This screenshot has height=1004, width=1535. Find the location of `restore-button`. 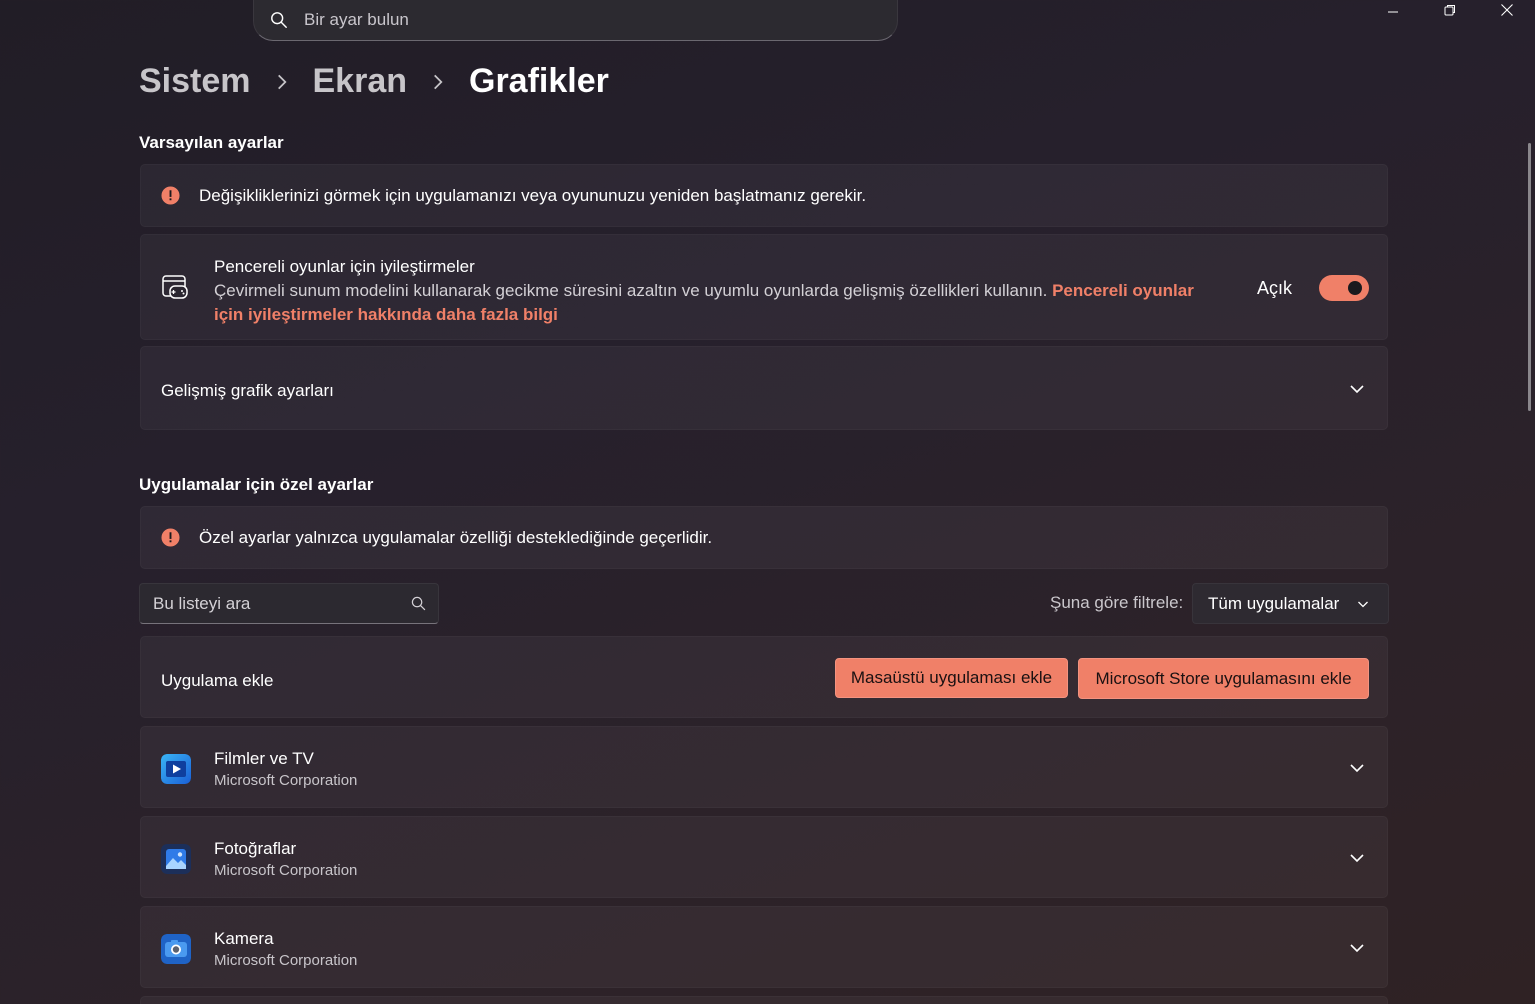

restore-button is located at coordinates (1450, 10).